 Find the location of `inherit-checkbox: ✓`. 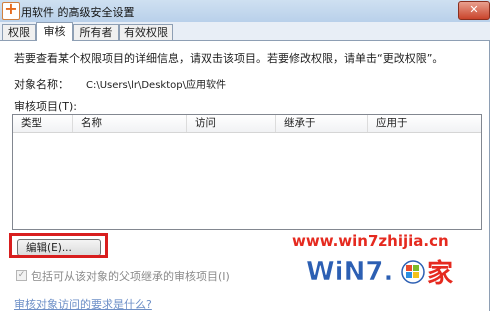

inherit-checkbox: ✓ is located at coordinates (21, 275).